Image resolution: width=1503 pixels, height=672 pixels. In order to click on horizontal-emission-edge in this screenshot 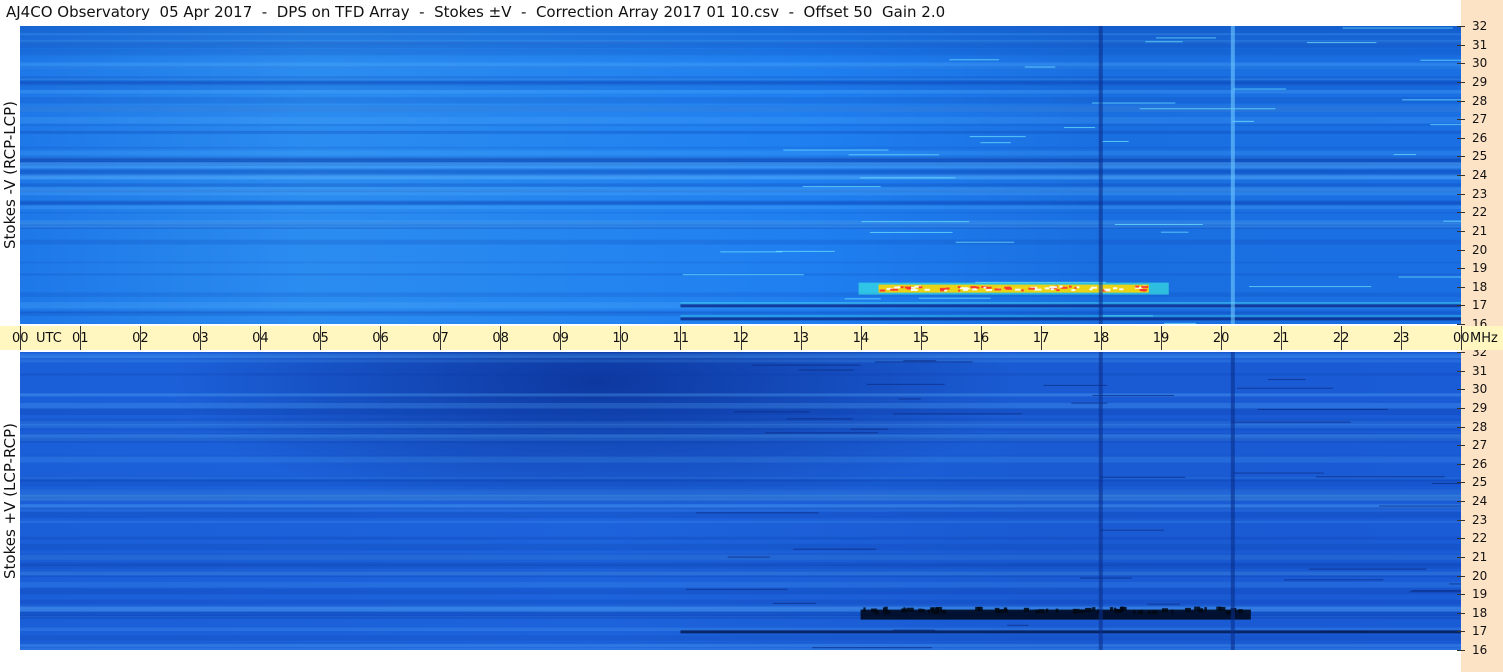, I will do `click(1070, 316)`.